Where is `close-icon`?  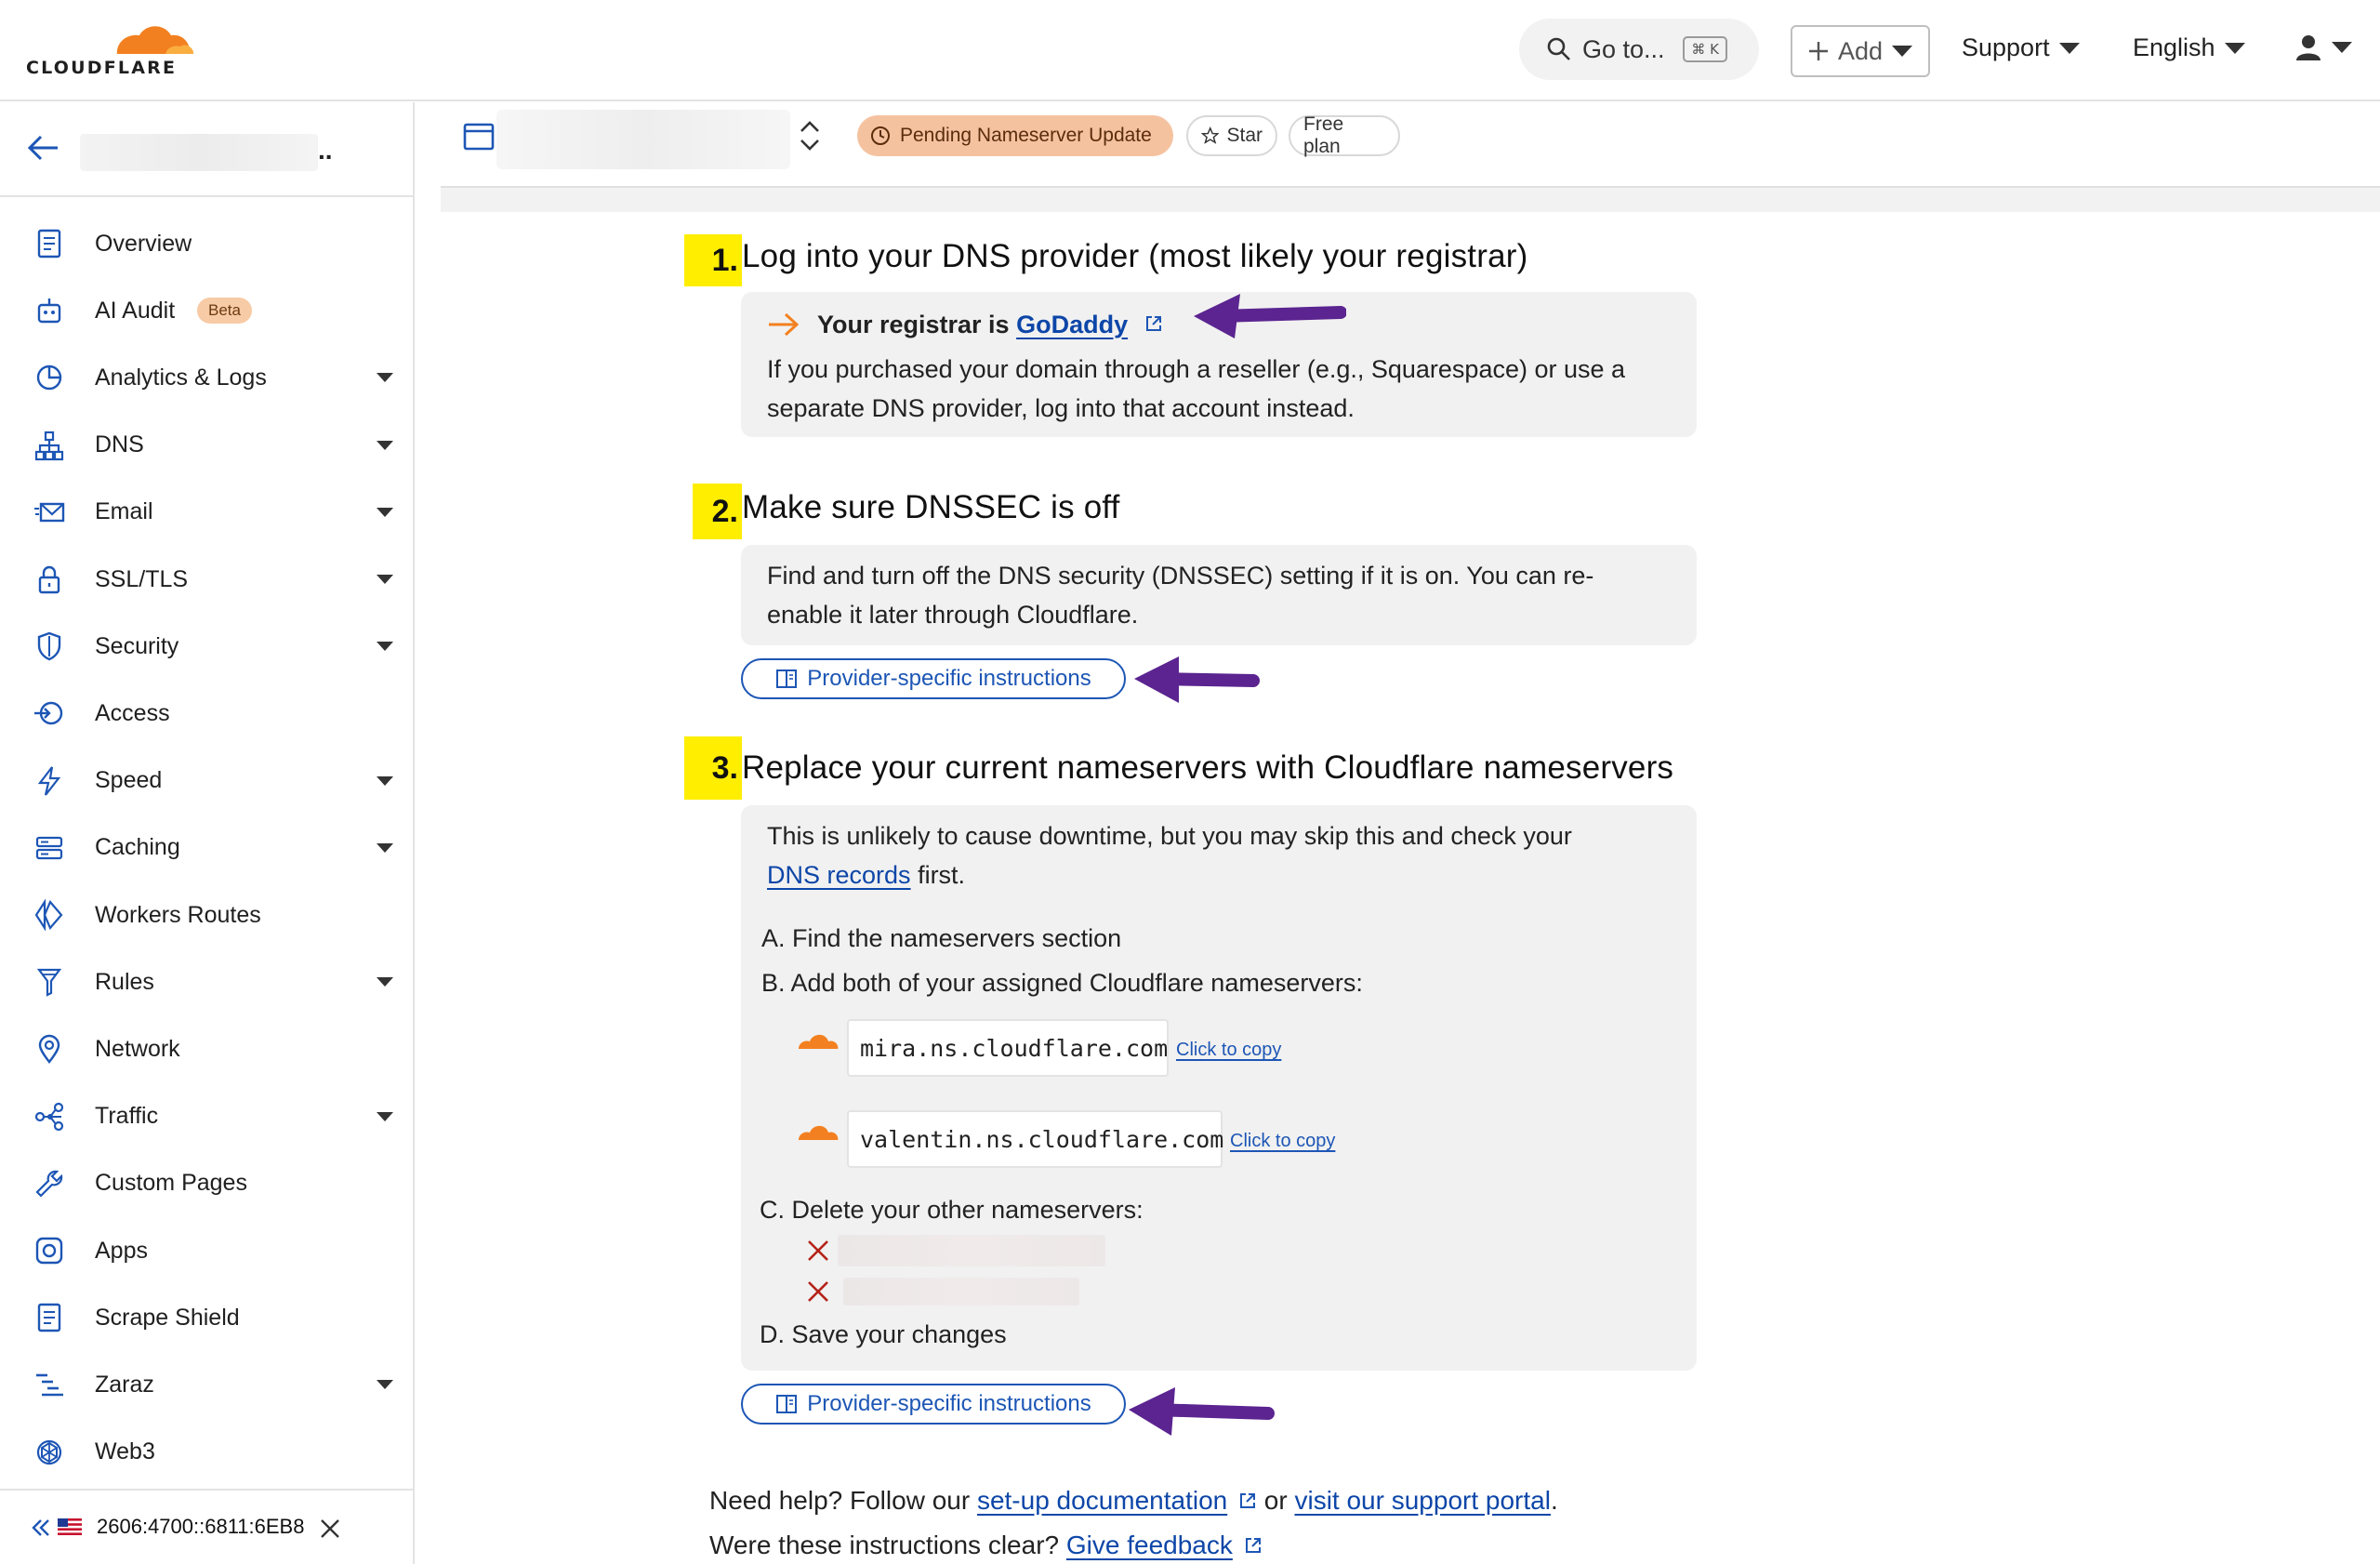
close-icon is located at coordinates (330, 1529).